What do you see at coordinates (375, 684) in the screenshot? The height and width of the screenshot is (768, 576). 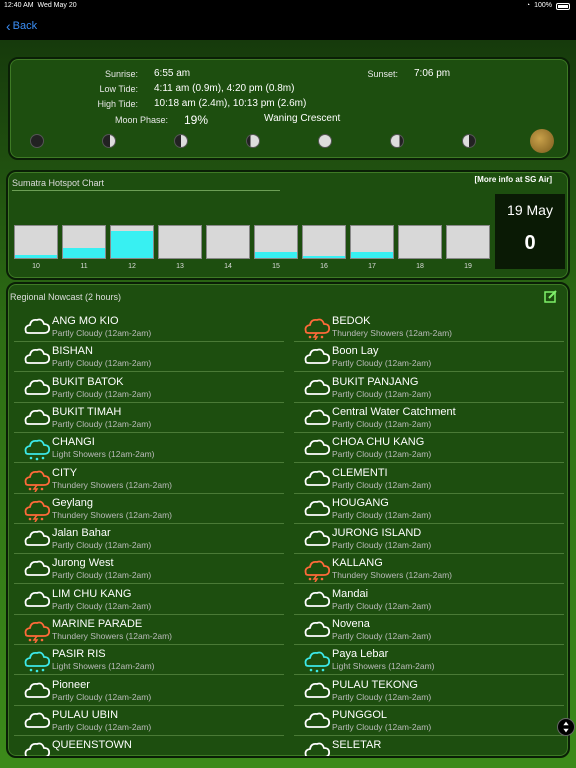 I see `nowcast-area-name: PULAU TEKONG` at bounding box center [375, 684].